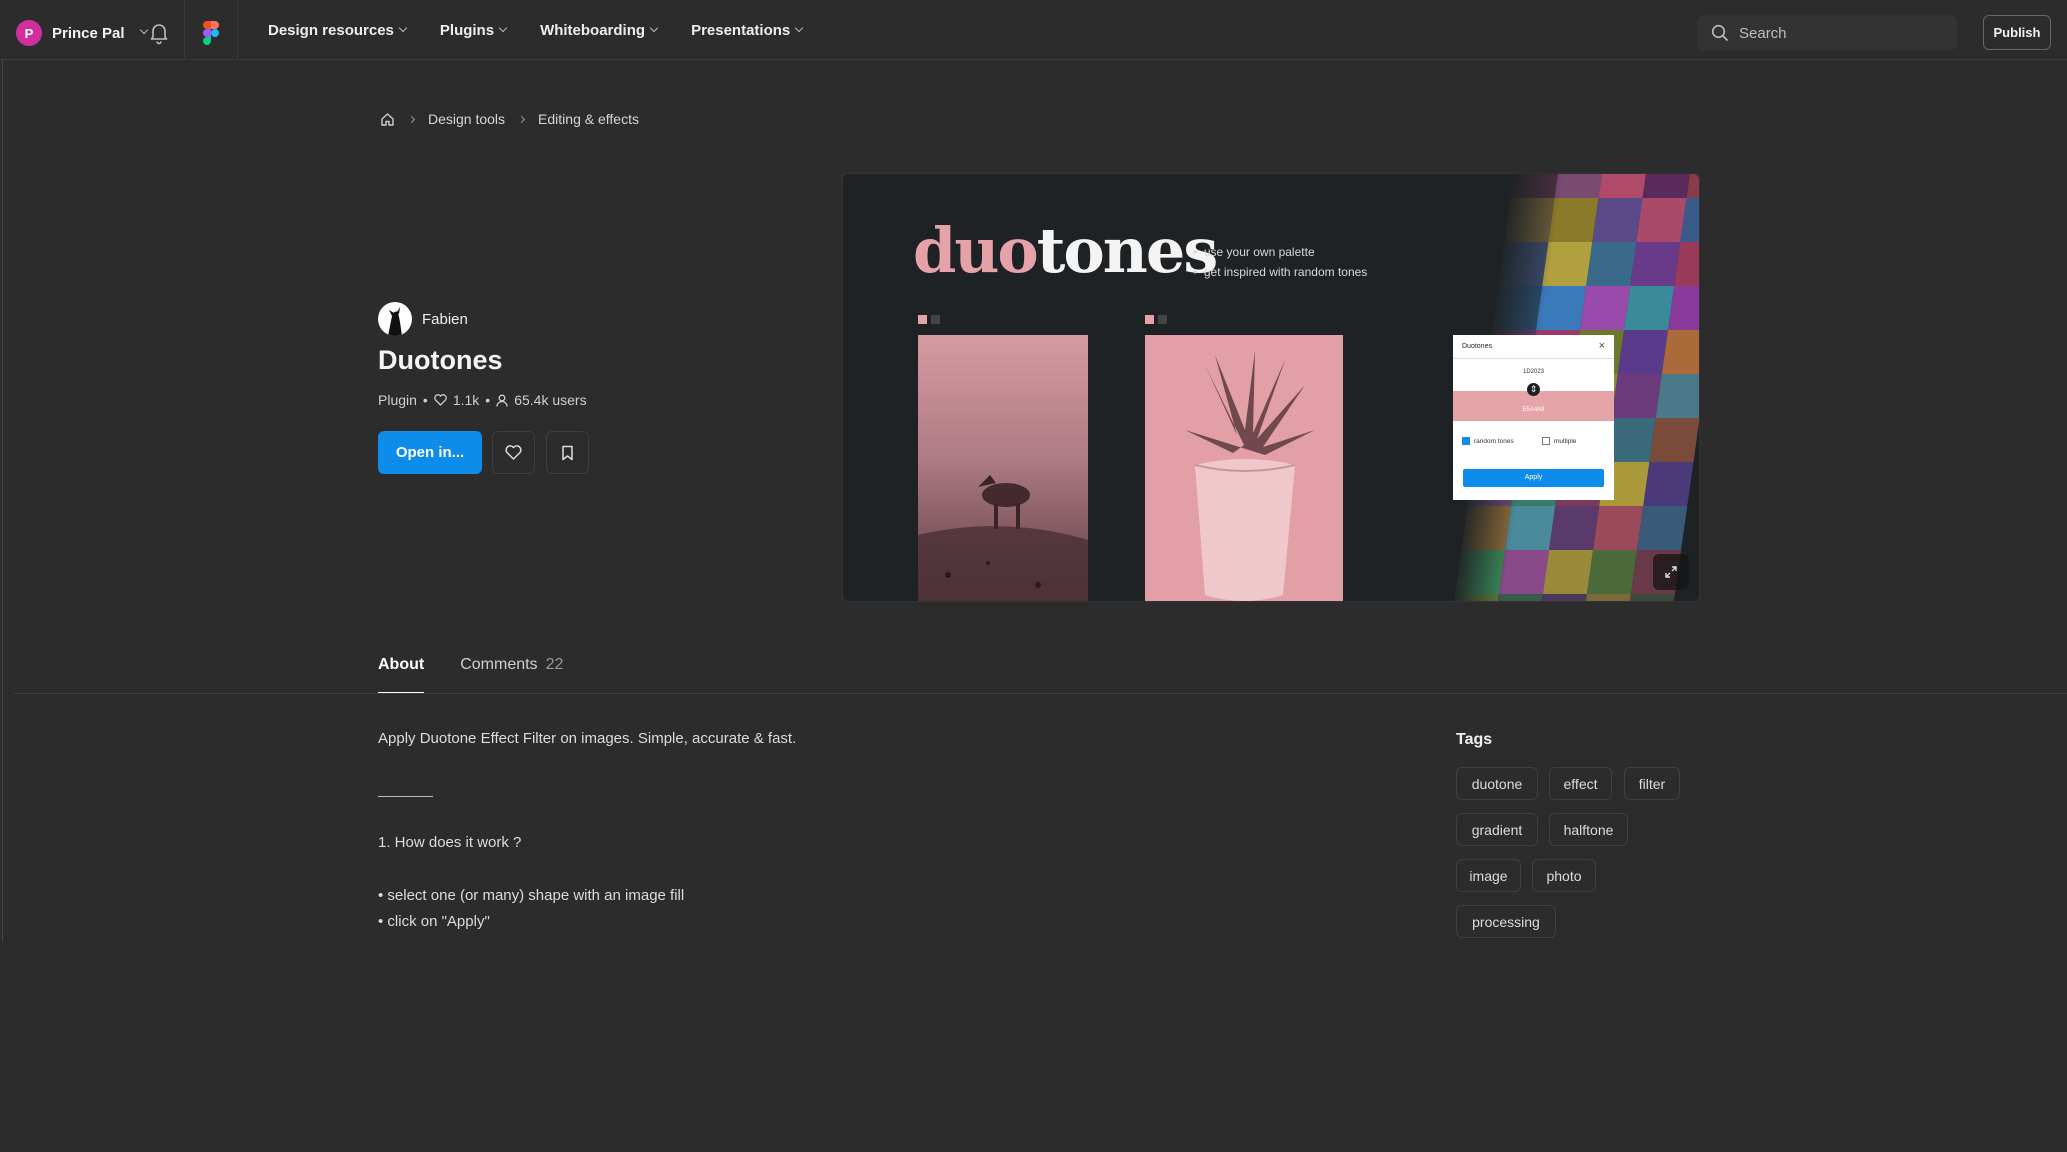  I want to click on author: Fabien, so click(423, 319).